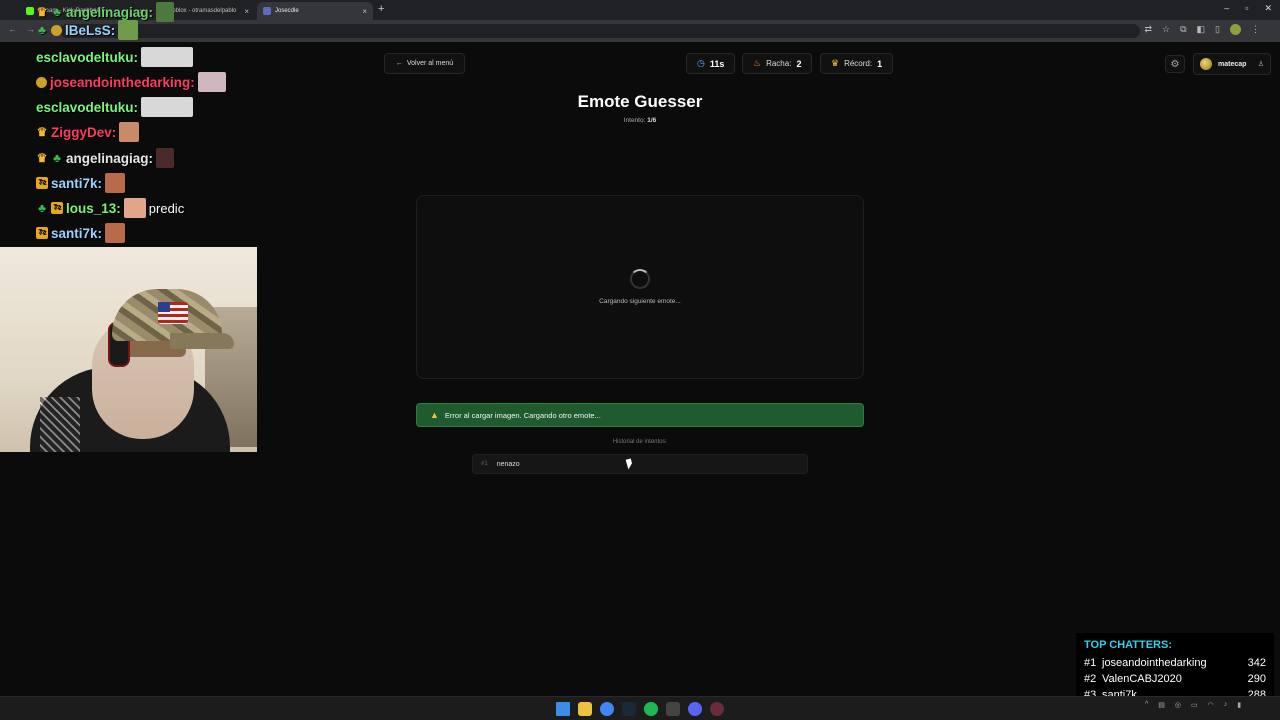 This screenshot has width=1280, height=720. Describe the element at coordinates (585, 709) in the screenshot. I see `taskbar-file-explorer-icon` at that location.